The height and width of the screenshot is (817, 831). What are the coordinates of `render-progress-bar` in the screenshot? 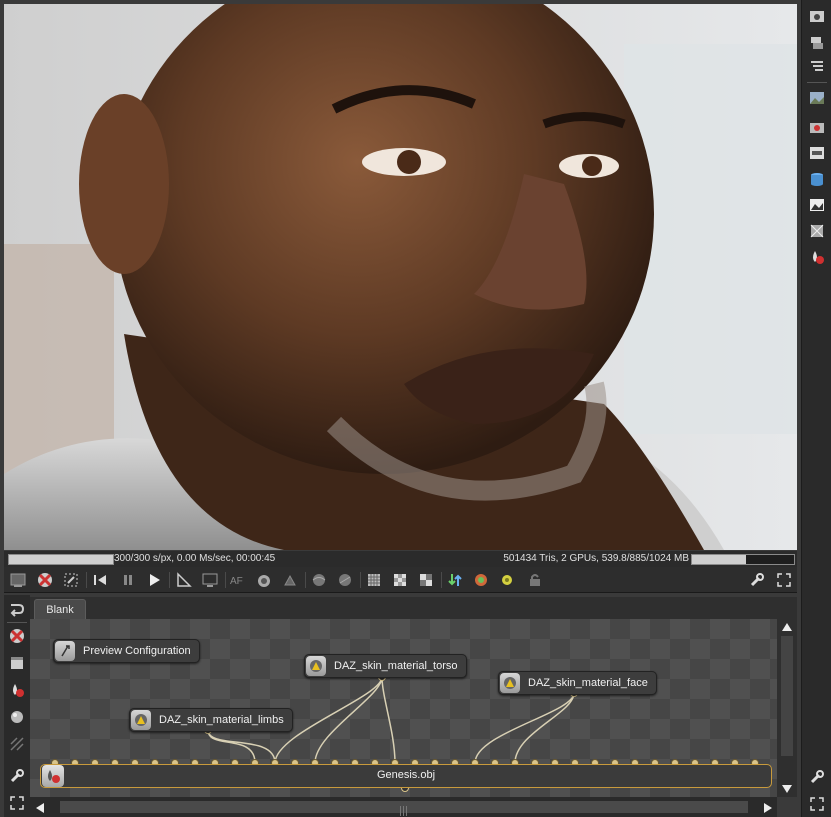 It's located at (61, 559).